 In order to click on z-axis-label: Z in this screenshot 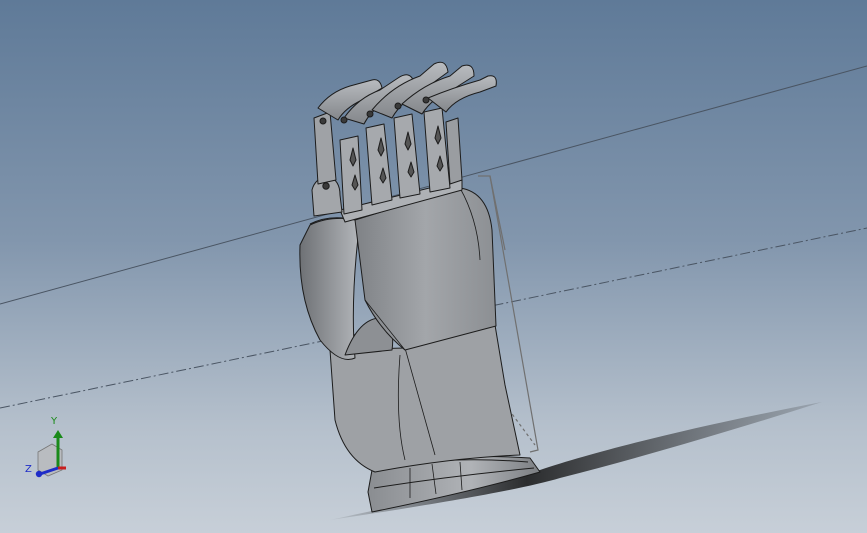, I will do `click(28, 469)`.